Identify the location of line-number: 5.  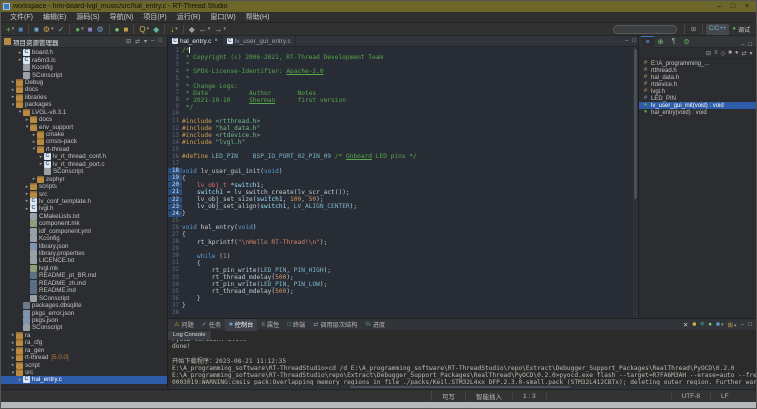
(175, 79).